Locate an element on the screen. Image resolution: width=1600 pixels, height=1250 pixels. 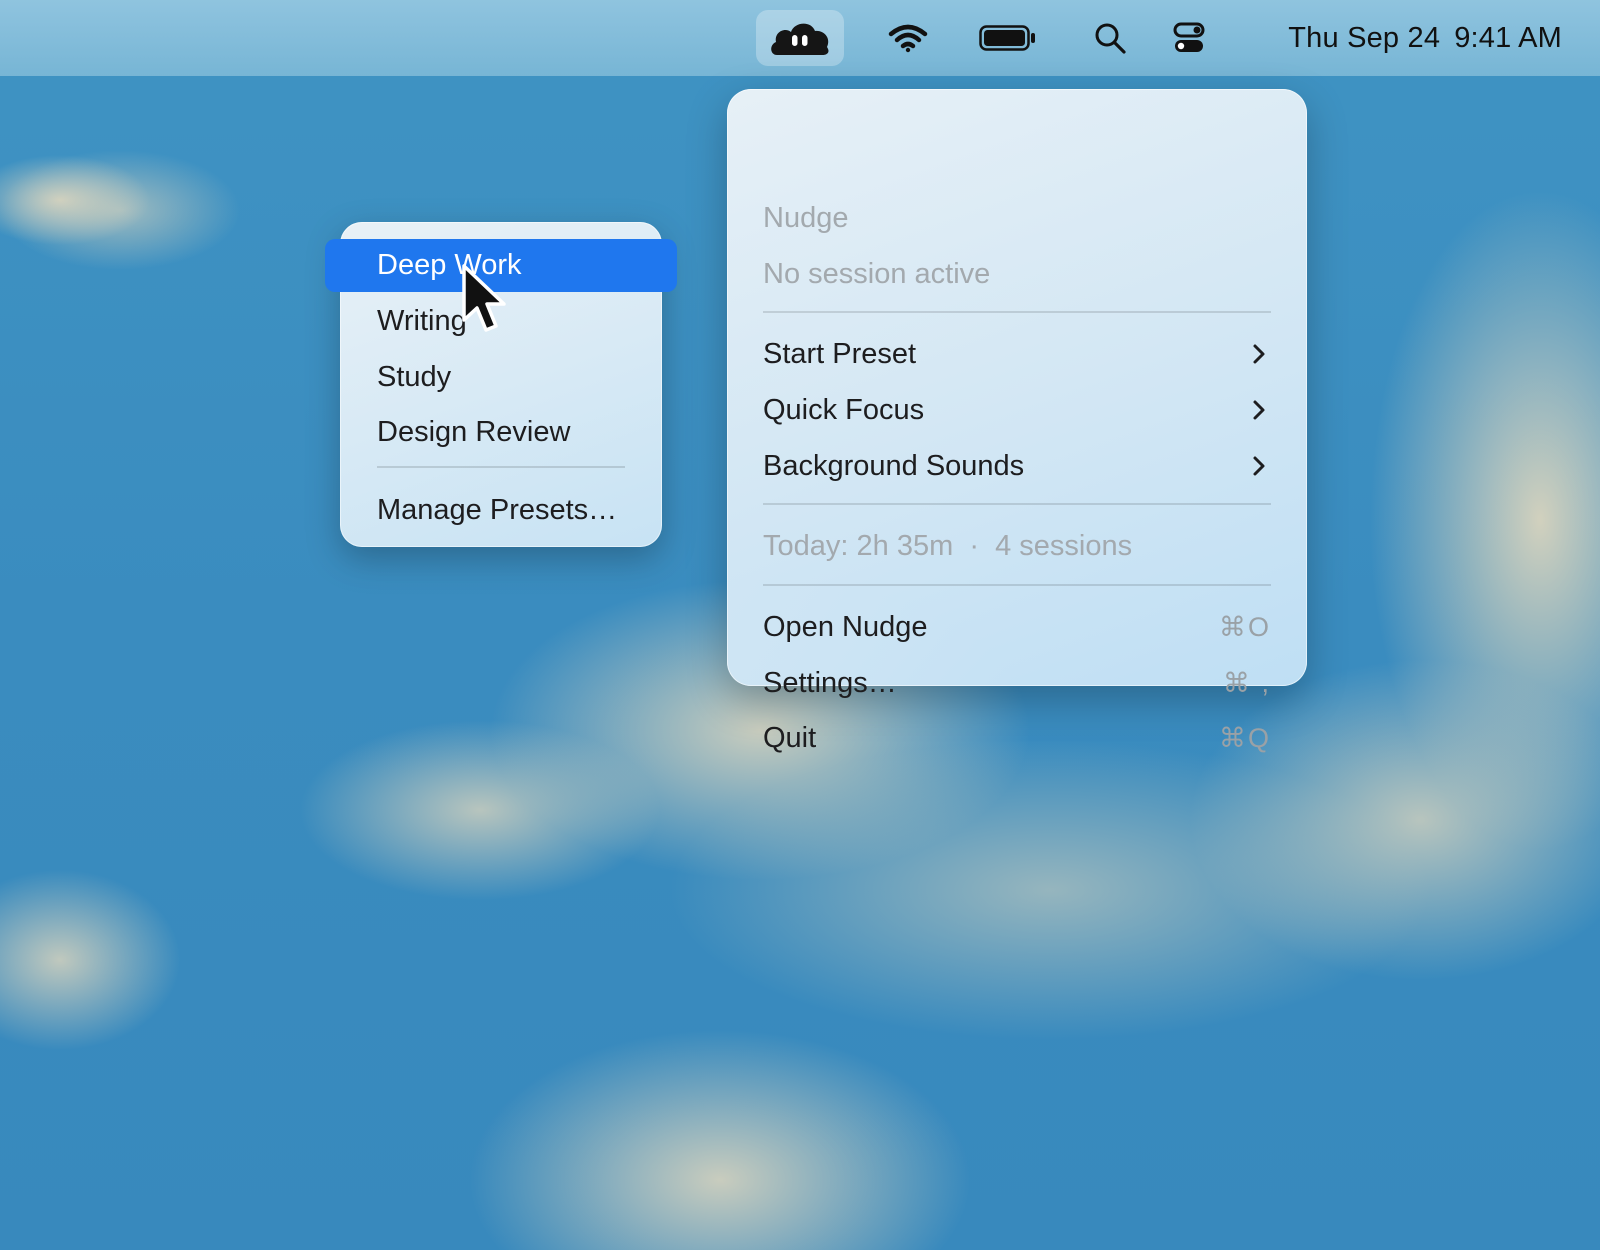
deep-work-label: Deep Work is located at coordinates (449, 264).